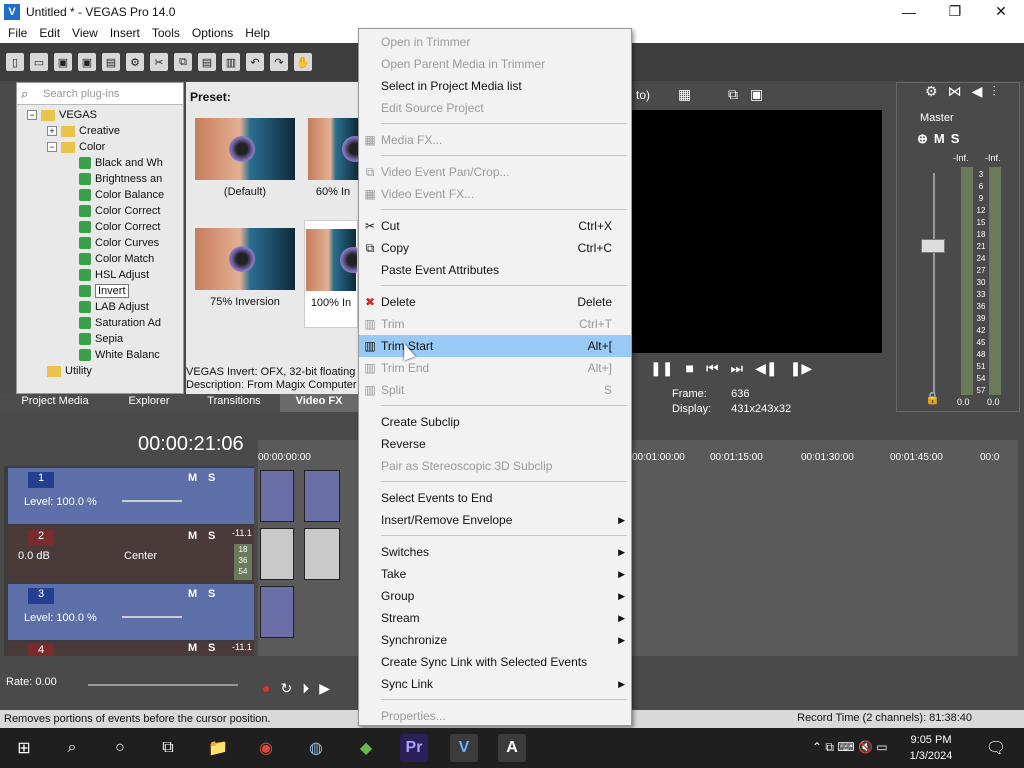 Image resolution: width=1024 pixels, height=768 pixels. What do you see at coordinates (234, 403) in the screenshot?
I see `tab-transitions: Transitions` at bounding box center [234, 403].